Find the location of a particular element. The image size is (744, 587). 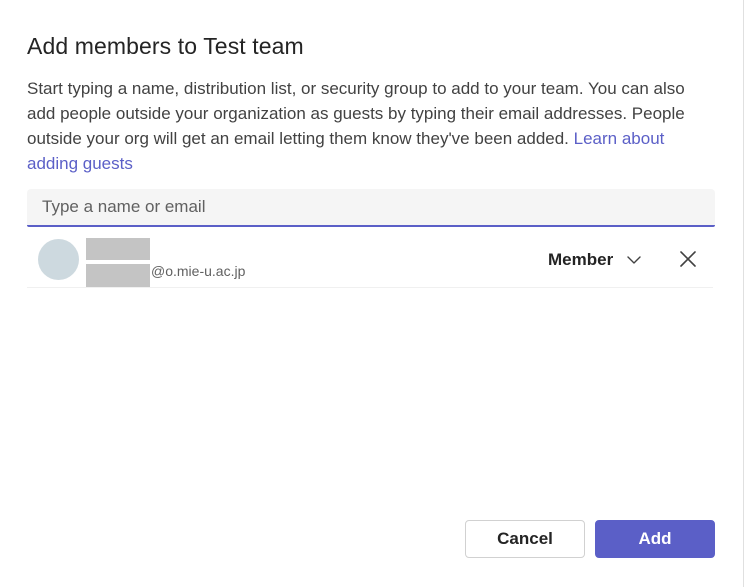

avatar is located at coordinates (58, 259).